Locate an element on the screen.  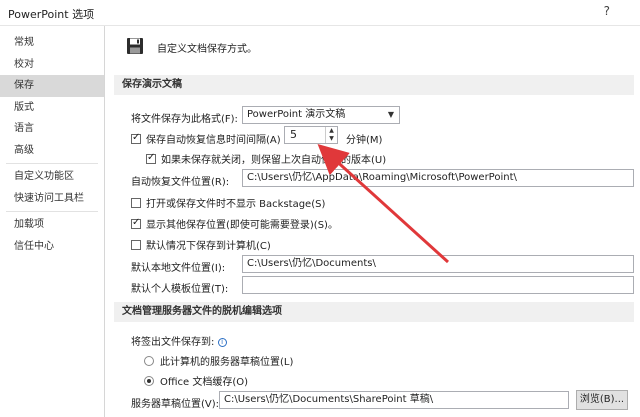
sidebar-item-trust-center: 信任中心 is located at coordinates (52, 247).